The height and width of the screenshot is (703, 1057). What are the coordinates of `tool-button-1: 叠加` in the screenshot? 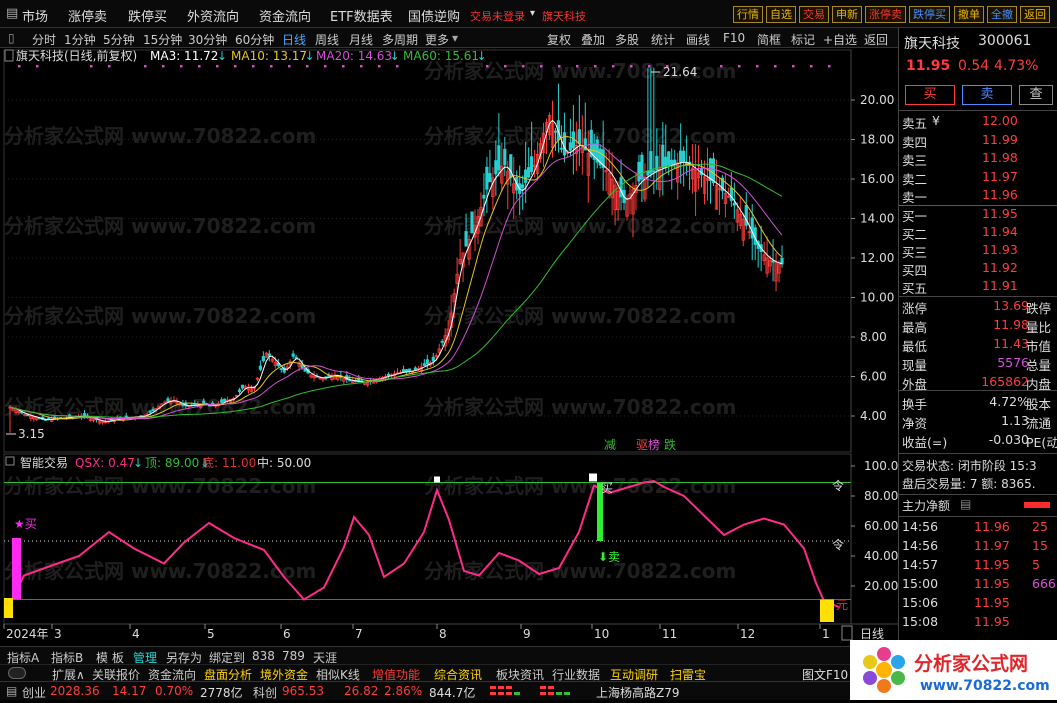 It's located at (593, 39).